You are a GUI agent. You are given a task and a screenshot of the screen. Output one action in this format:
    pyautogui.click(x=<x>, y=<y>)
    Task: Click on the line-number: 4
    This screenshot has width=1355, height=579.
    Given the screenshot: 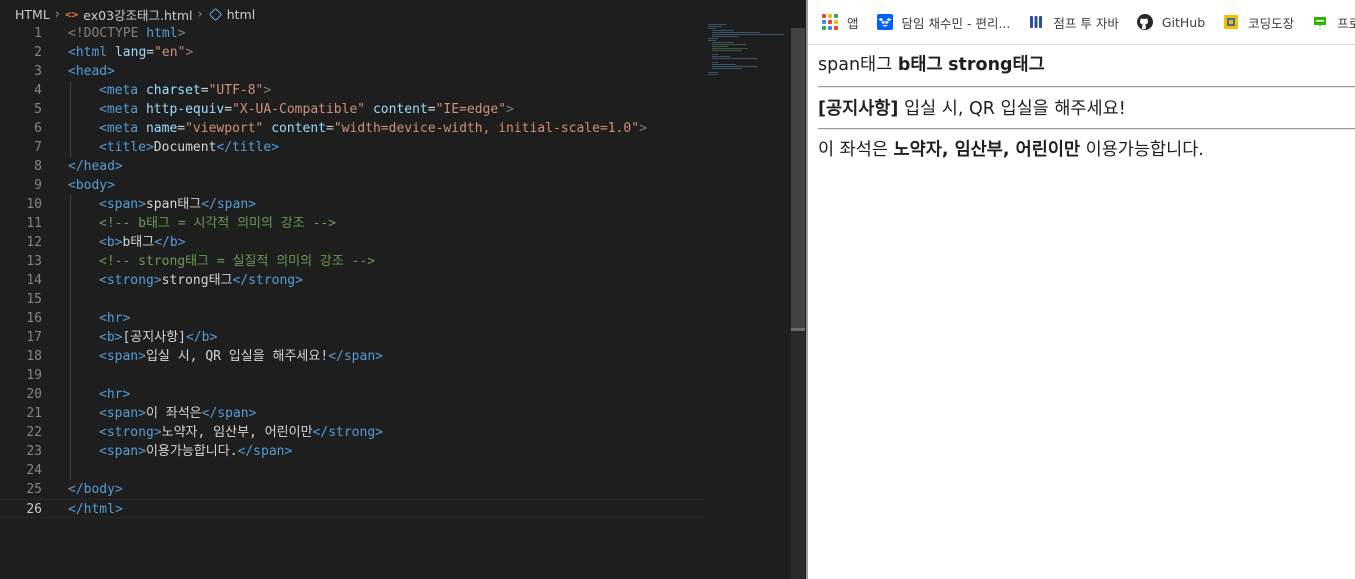 What is the action you would take?
    pyautogui.click(x=38, y=90)
    